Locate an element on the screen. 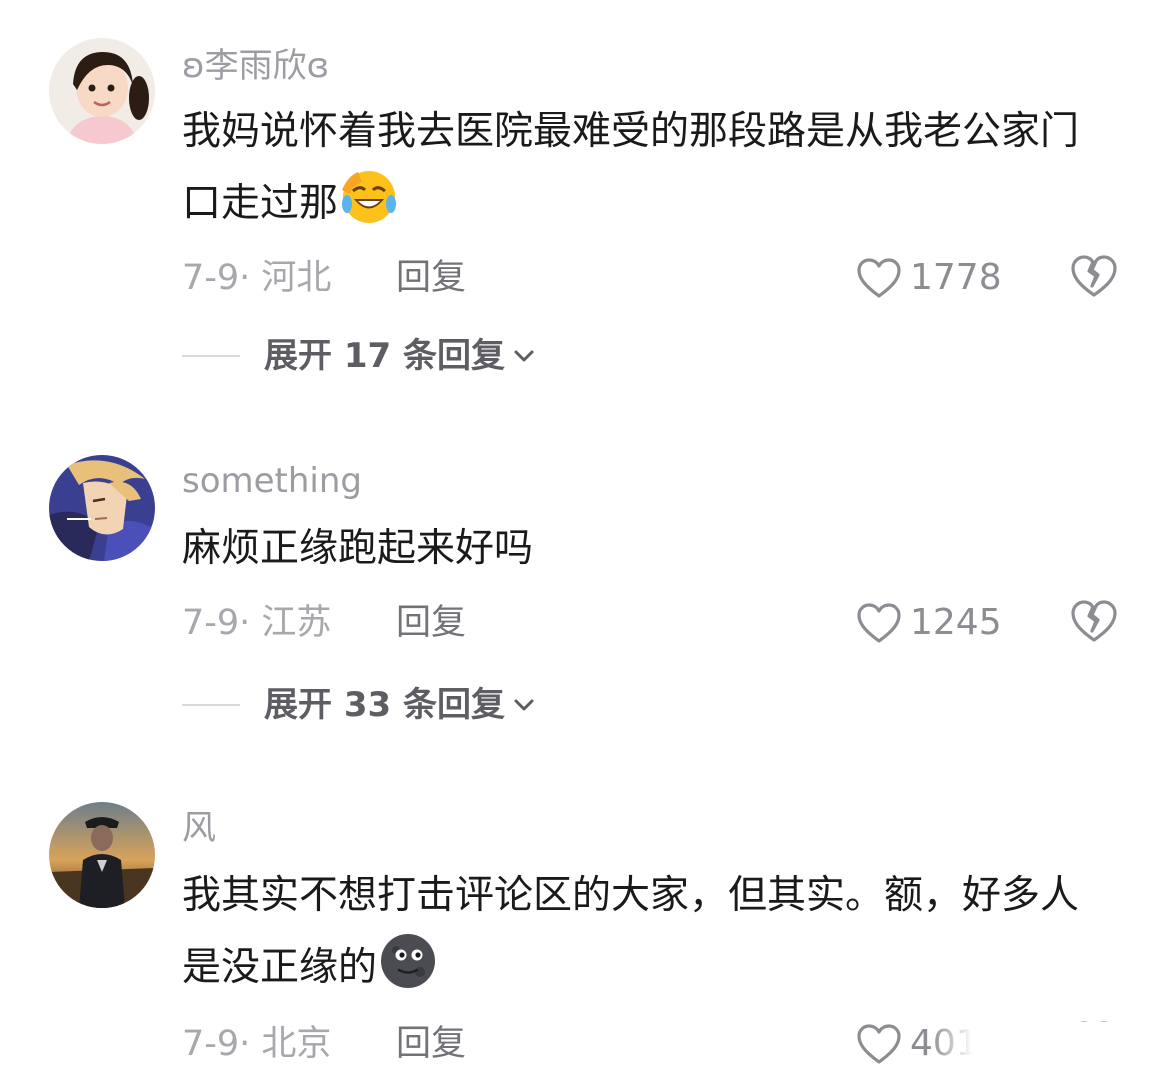 The width and height of the screenshot is (1167, 1080). like-count: 1245 is located at coordinates (956, 622).